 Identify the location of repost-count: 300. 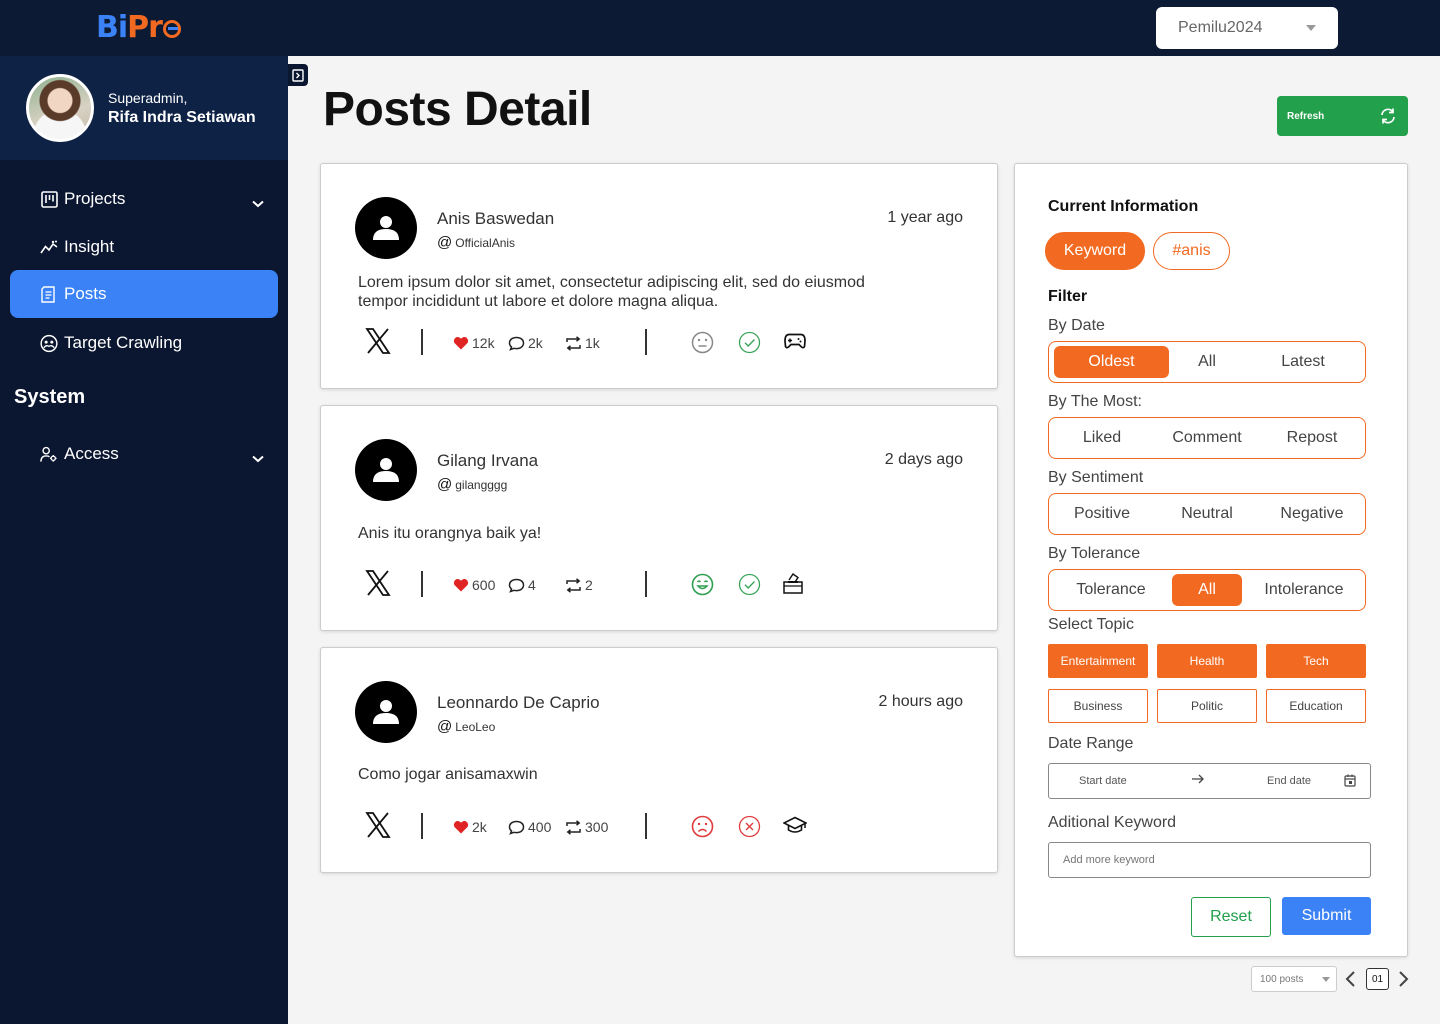
(586, 827).